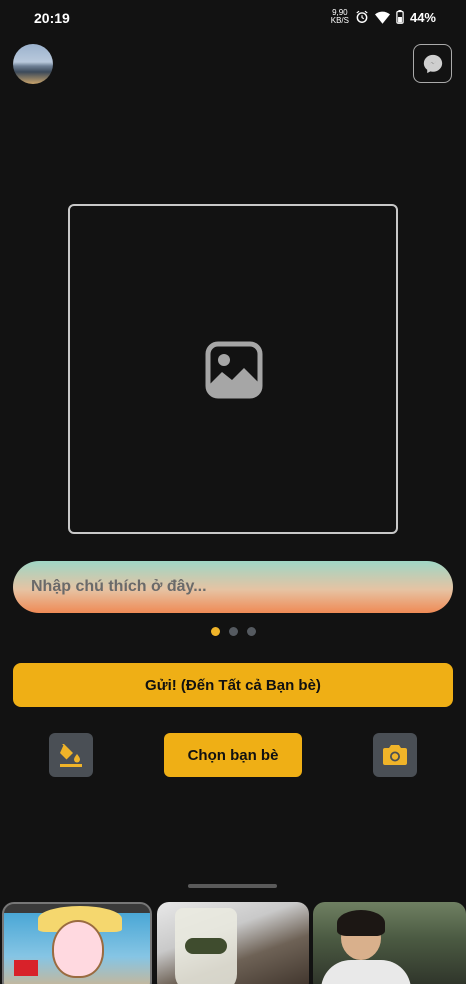 Image resolution: width=466 pixels, height=984 pixels. Describe the element at coordinates (400, 17) in the screenshot. I see `battery-icon` at that location.